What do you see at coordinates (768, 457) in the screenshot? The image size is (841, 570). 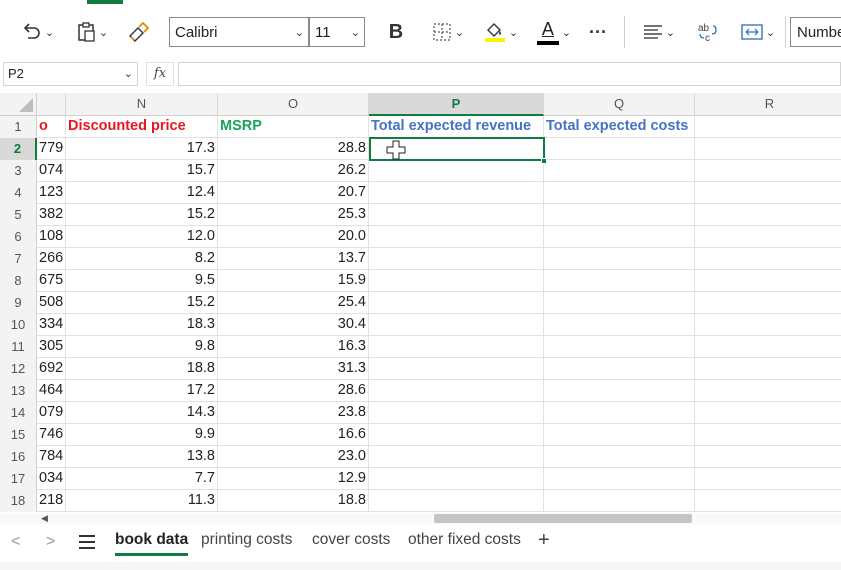 I see `cell-r16` at bounding box center [768, 457].